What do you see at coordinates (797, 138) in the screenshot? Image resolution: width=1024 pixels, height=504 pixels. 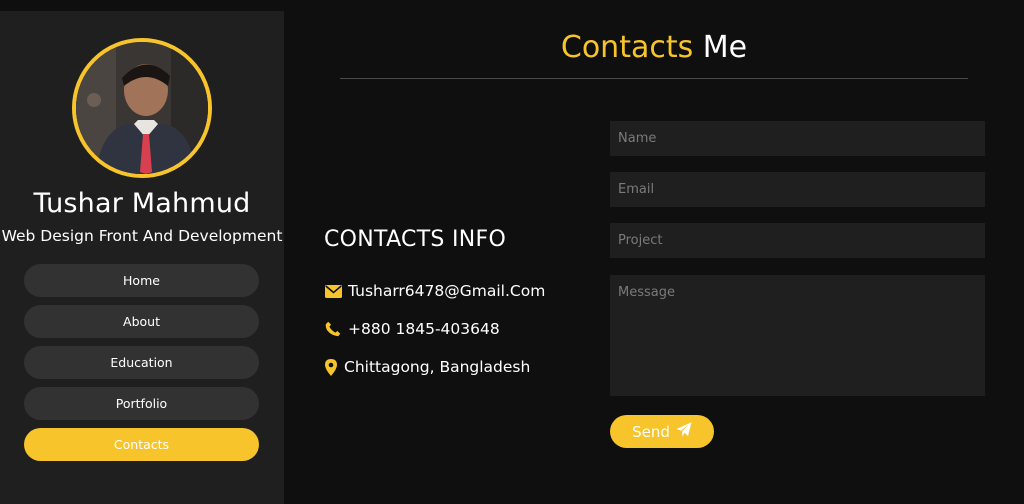 I see `name-field` at bounding box center [797, 138].